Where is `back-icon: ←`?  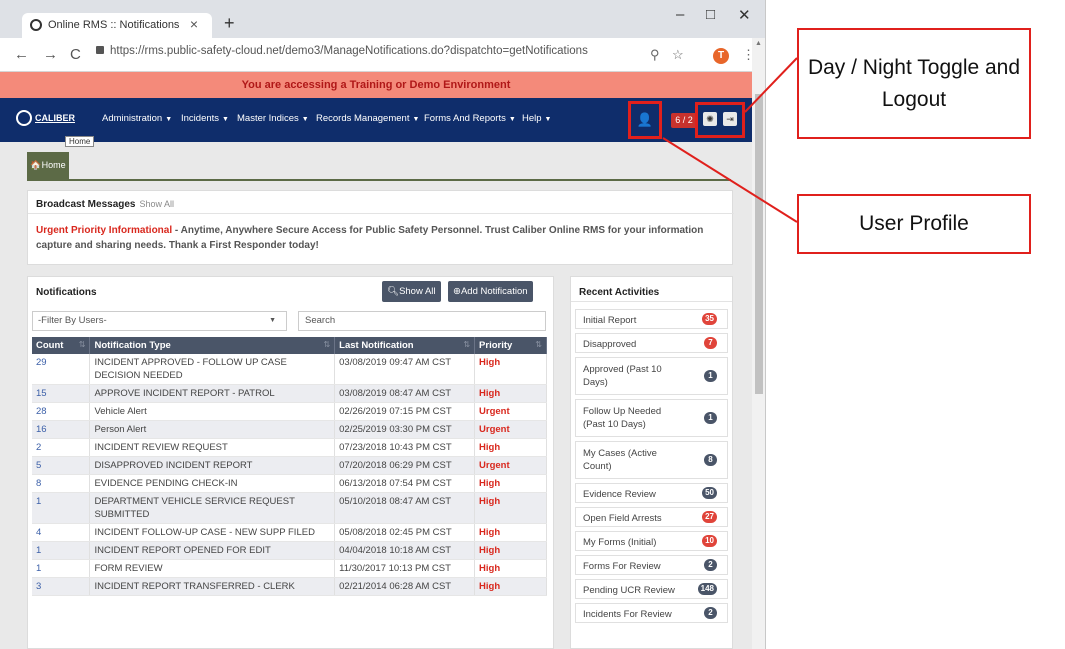
back-icon: ← is located at coordinates (21, 54).